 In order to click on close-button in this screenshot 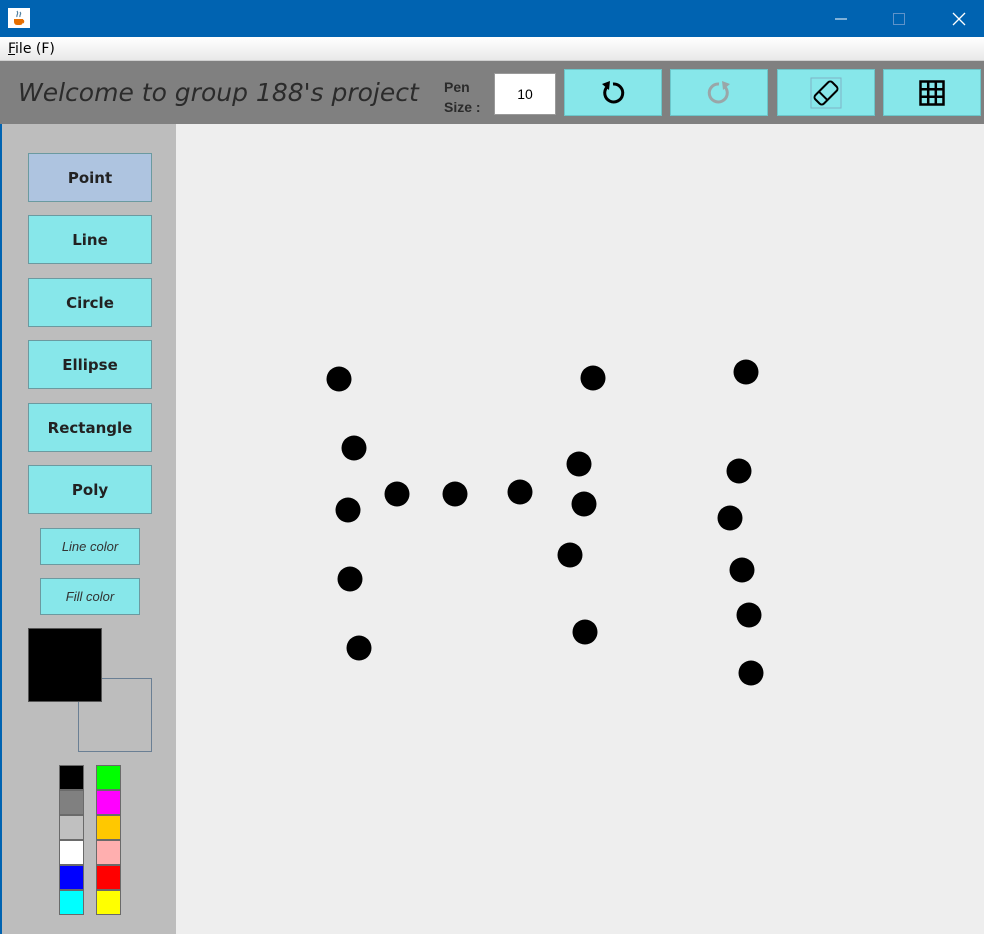, I will do `click(957, 18)`.